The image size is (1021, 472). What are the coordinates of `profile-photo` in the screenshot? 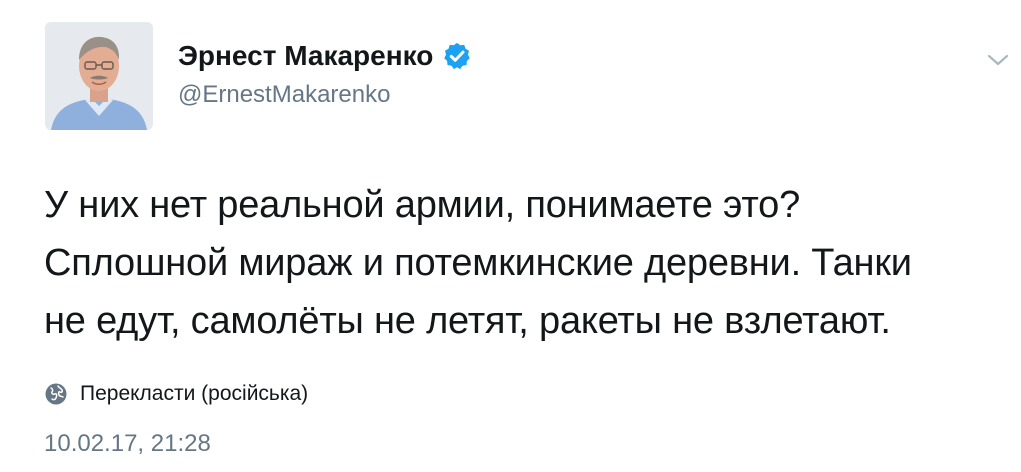 It's located at (99, 76).